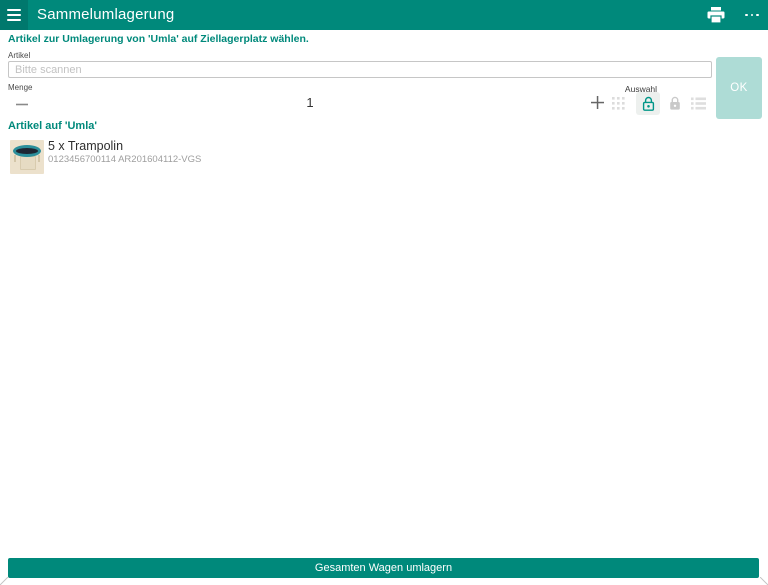 The image size is (768, 585). What do you see at coordinates (739, 88) in the screenshot?
I see `ok-button: OK` at bounding box center [739, 88].